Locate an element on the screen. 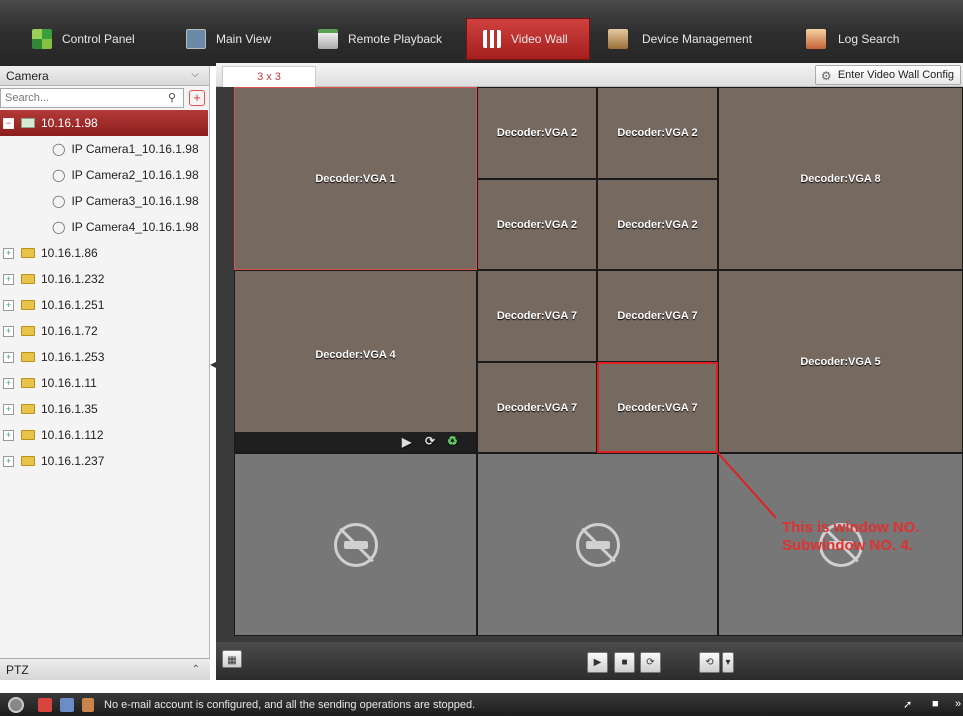  device-management-icon is located at coordinates (618, 39).